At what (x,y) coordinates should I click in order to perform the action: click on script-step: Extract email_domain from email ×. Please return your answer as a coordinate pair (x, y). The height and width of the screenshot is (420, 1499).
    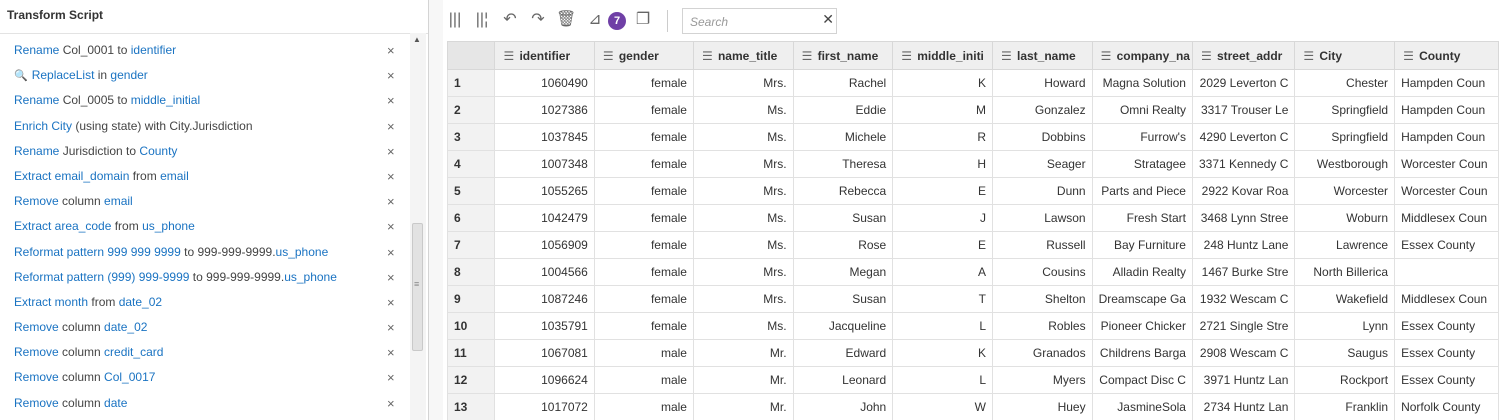
    Looking at the image, I should click on (204, 176).